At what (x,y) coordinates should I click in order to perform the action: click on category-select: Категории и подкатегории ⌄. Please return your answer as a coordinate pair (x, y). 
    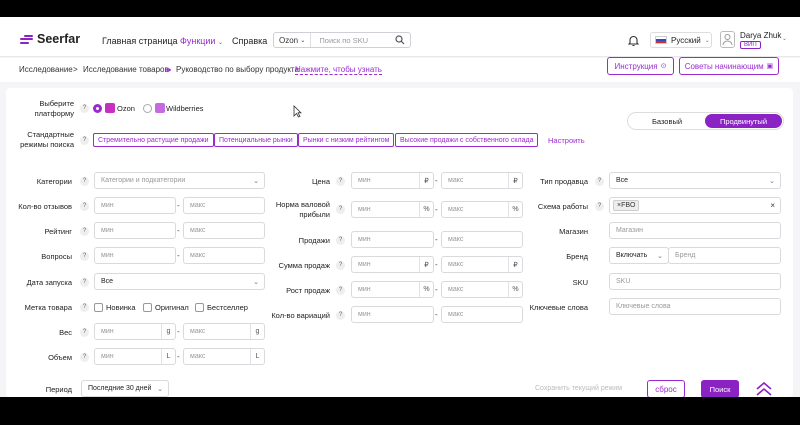
    Looking at the image, I should click on (179, 180).